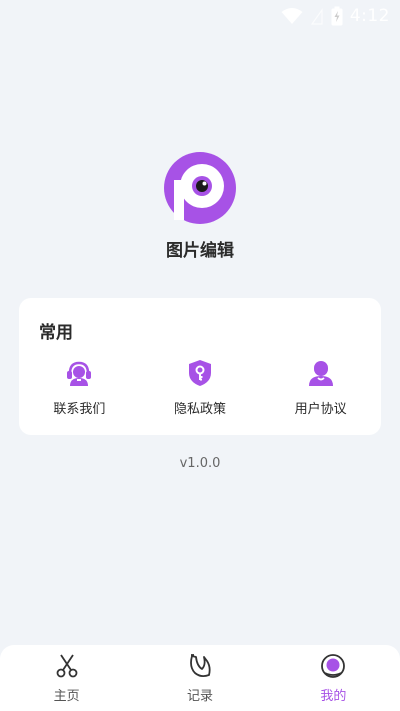 The height and width of the screenshot is (711, 400). I want to click on tab-mine: 我的, so click(333, 678).